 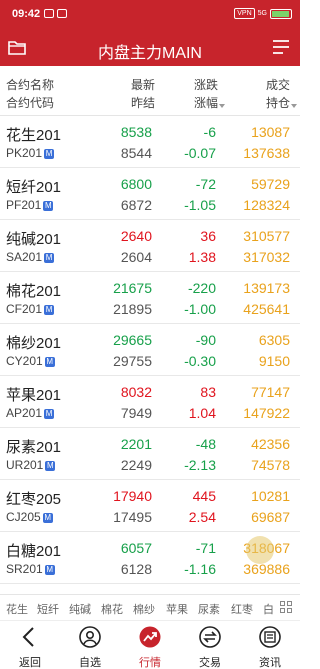 I want to click on nav-news: 资讯, so click(x=270, y=645).